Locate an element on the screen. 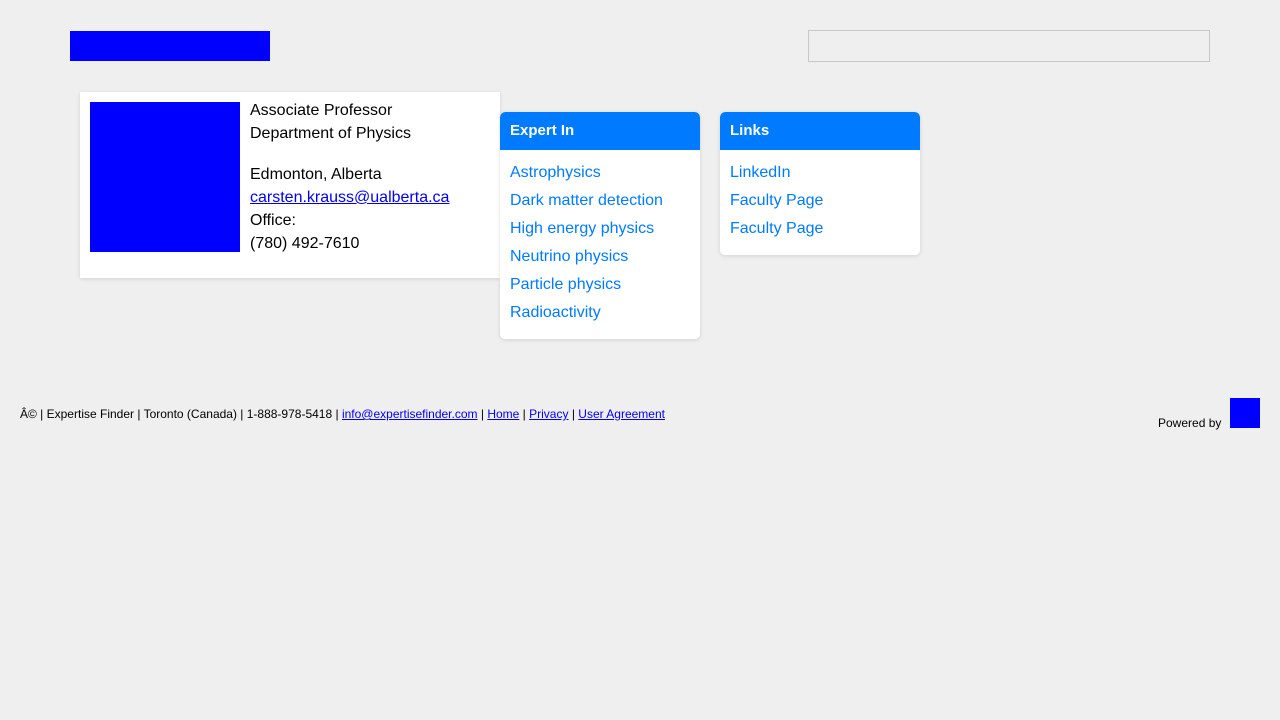  profile-photo is located at coordinates (165, 177).